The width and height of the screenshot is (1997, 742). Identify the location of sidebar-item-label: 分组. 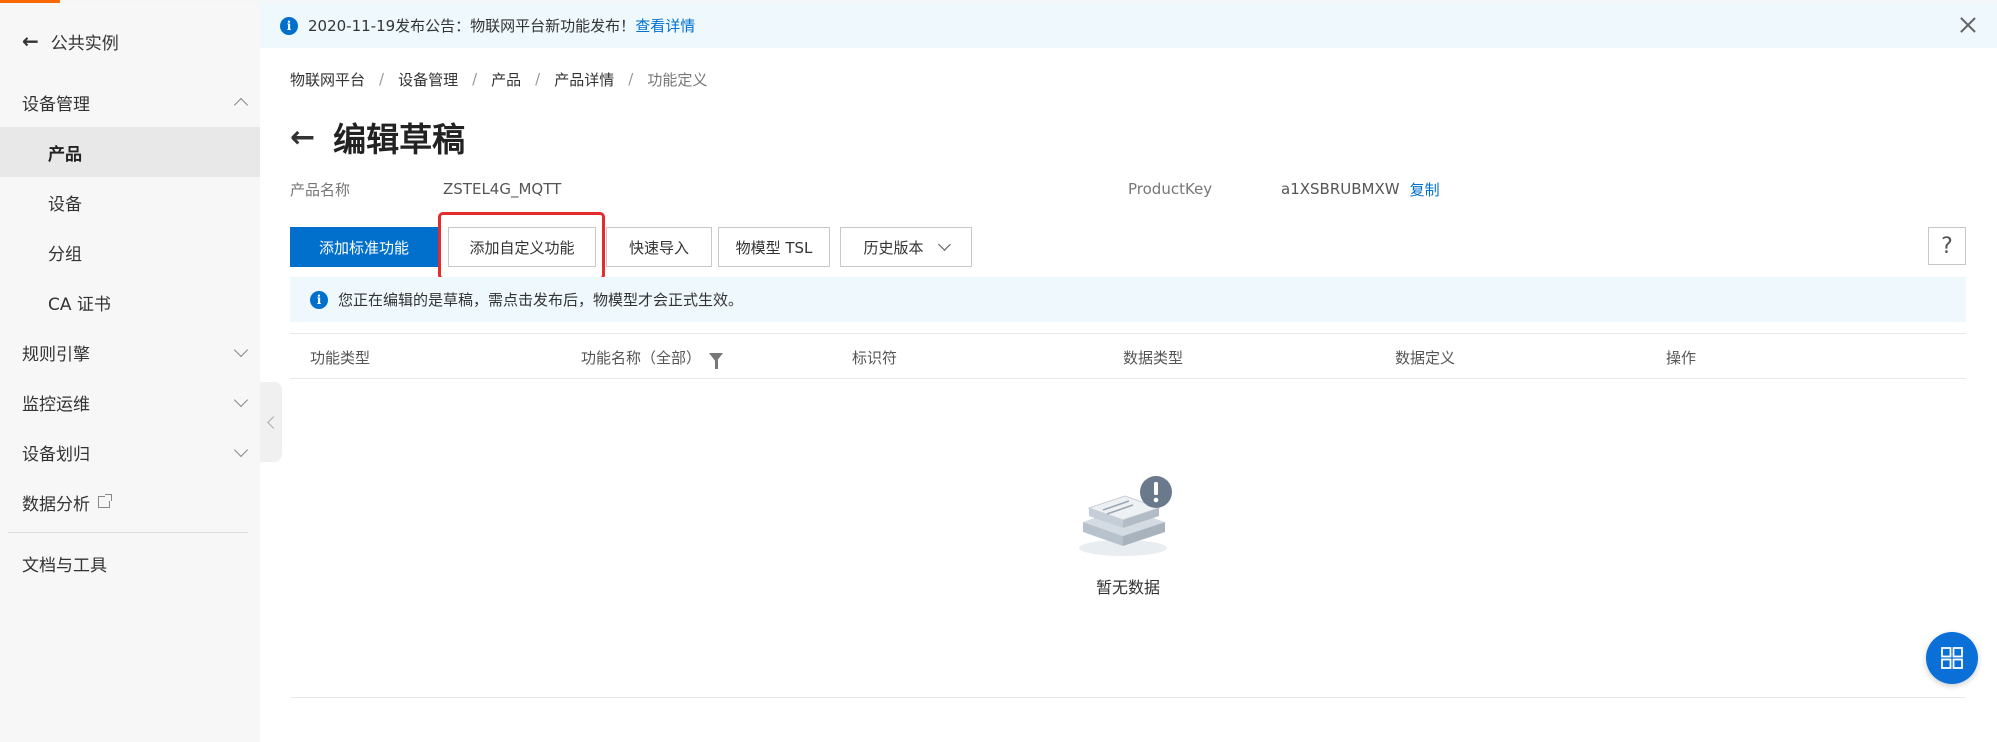
(65, 254).